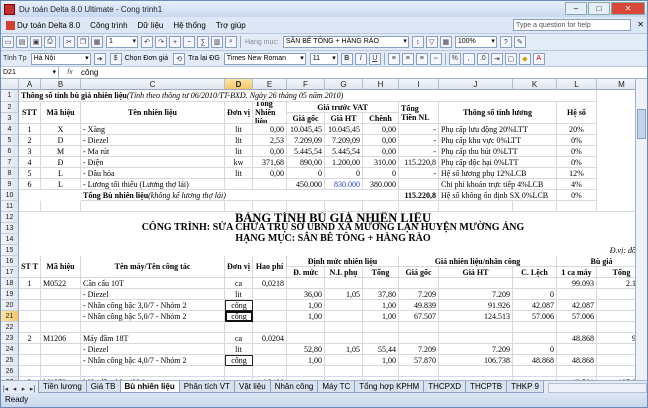  What do you see at coordinates (103, 387) in the screenshot?
I see `tab-giá-tb: Giá TB` at bounding box center [103, 387].